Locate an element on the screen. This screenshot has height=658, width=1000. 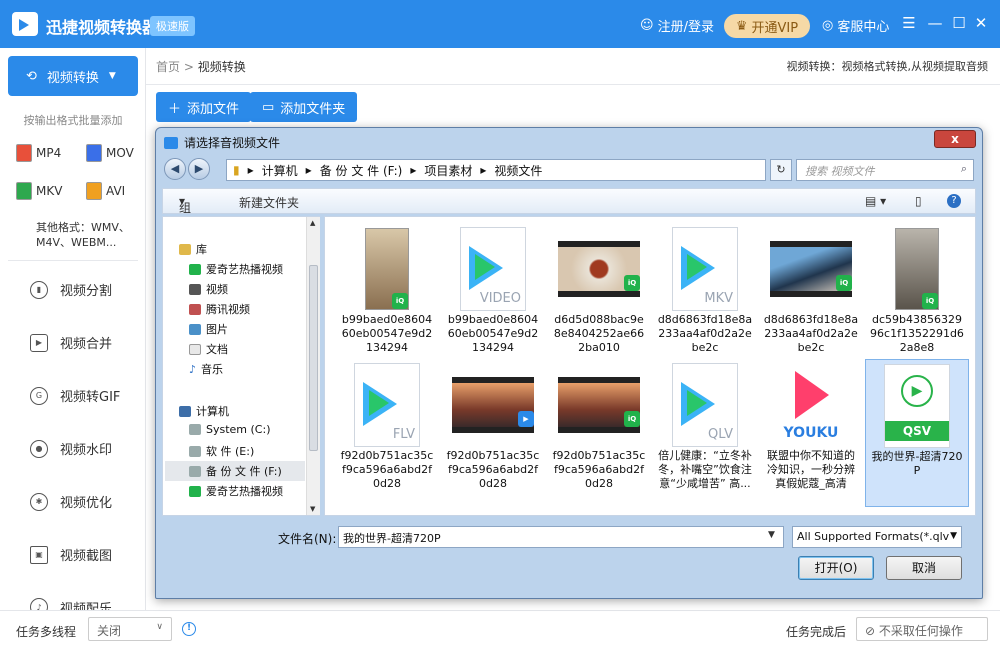
file-name: d8d6863fd18e8a233aa4af0d2a2ebe2c is located at coordinates (705, 333).